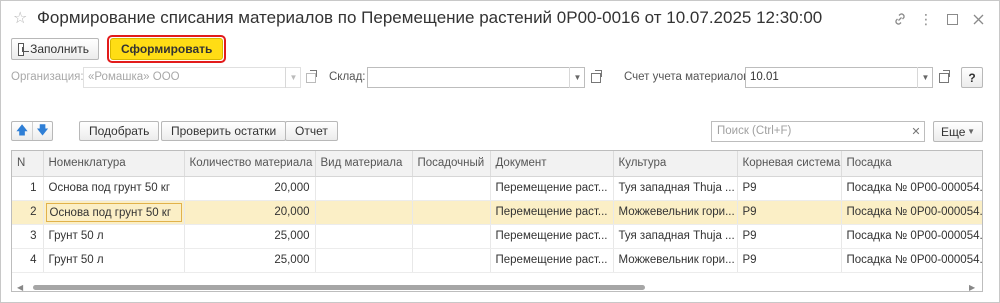 This screenshot has height=303, width=1000. What do you see at coordinates (916, 131) in the screenshot?
I see `clear-search-icon: ✕` at bounding box center [916, 131].